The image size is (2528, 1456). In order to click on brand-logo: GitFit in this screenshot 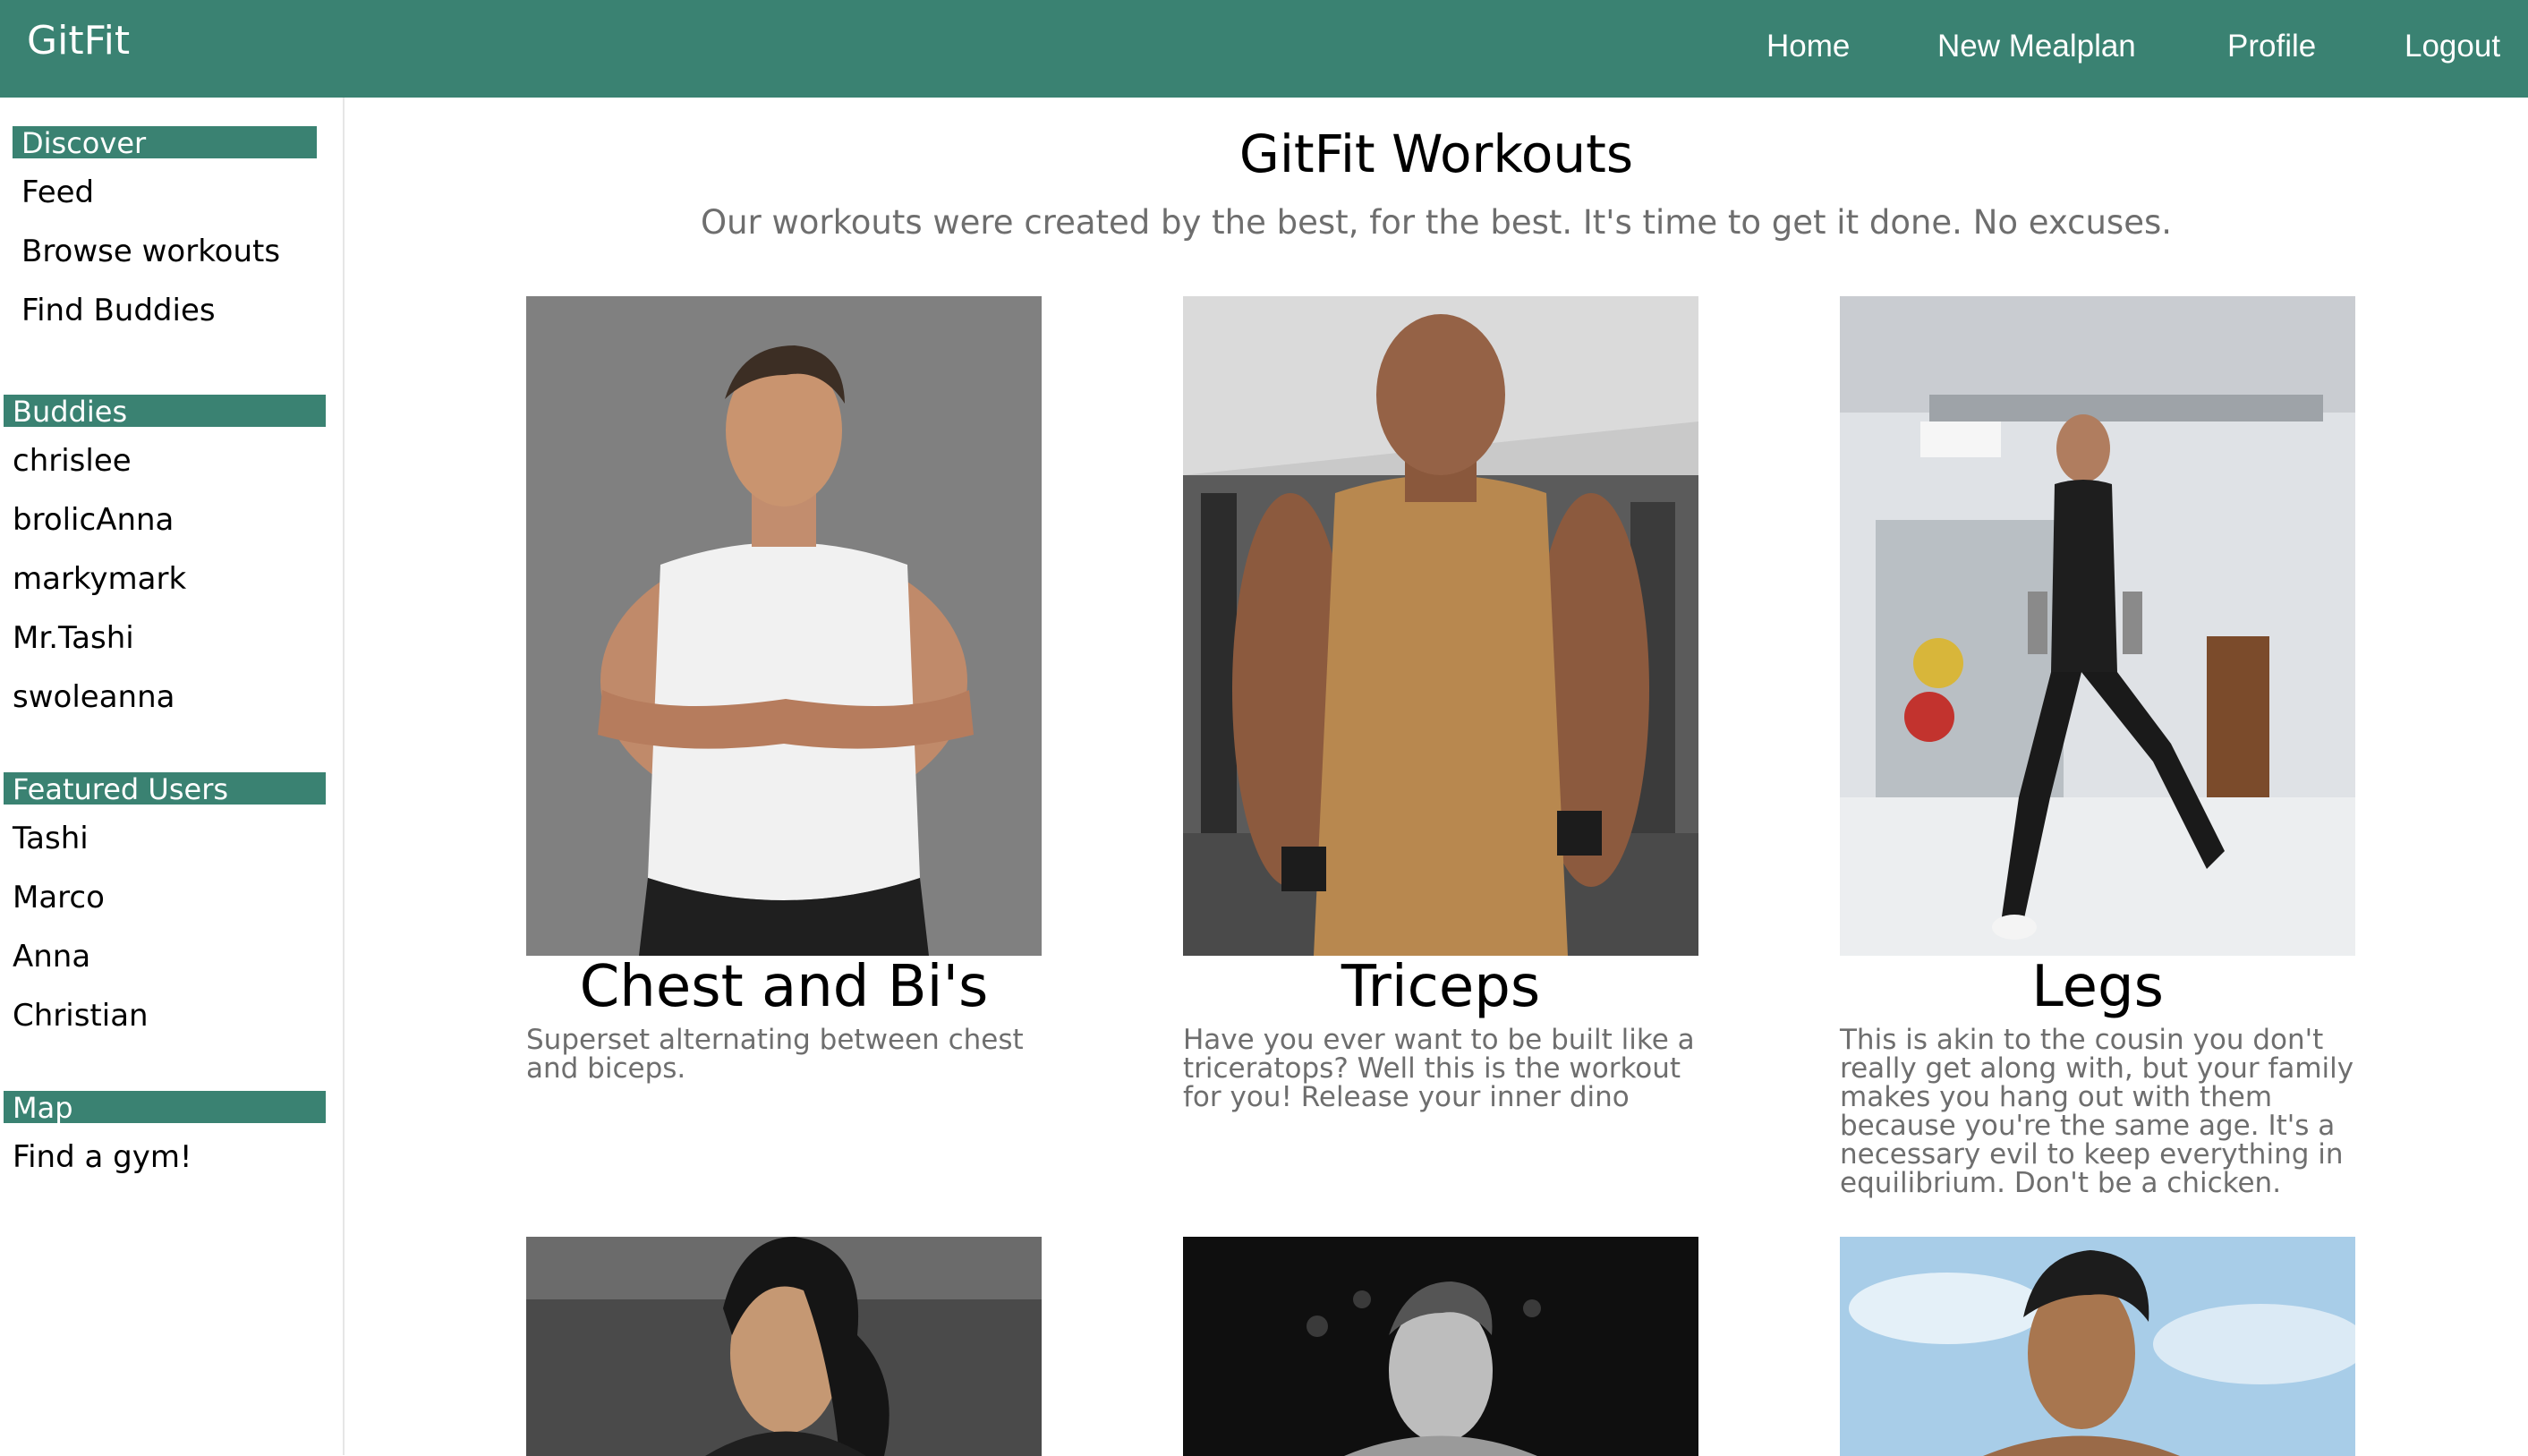, I will do `click(78, 41)`.